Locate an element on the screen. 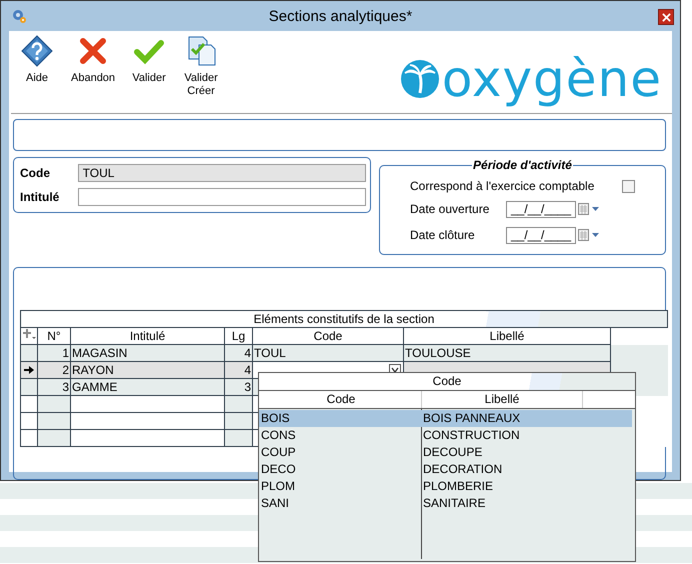 The image size is (692, 564). date-label: Date ouverture is located at coordinates (450, 209).